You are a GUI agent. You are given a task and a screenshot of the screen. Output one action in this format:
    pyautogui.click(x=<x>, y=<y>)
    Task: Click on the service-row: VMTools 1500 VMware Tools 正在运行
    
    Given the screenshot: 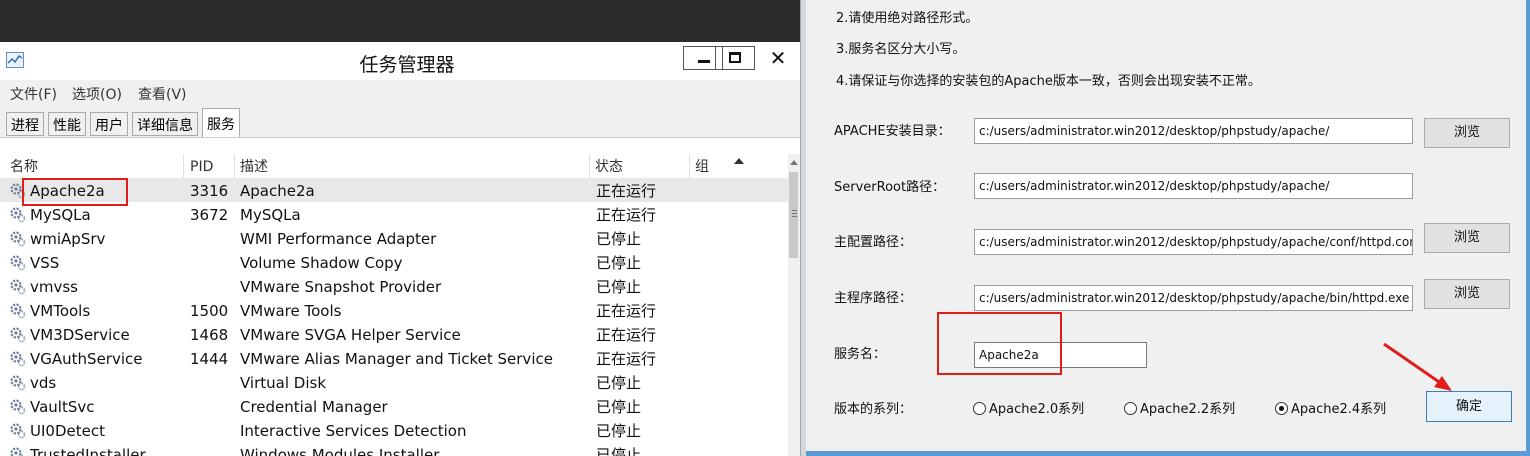 What is the action you would take?
    pyautogui.click(x=394, y=310)
    